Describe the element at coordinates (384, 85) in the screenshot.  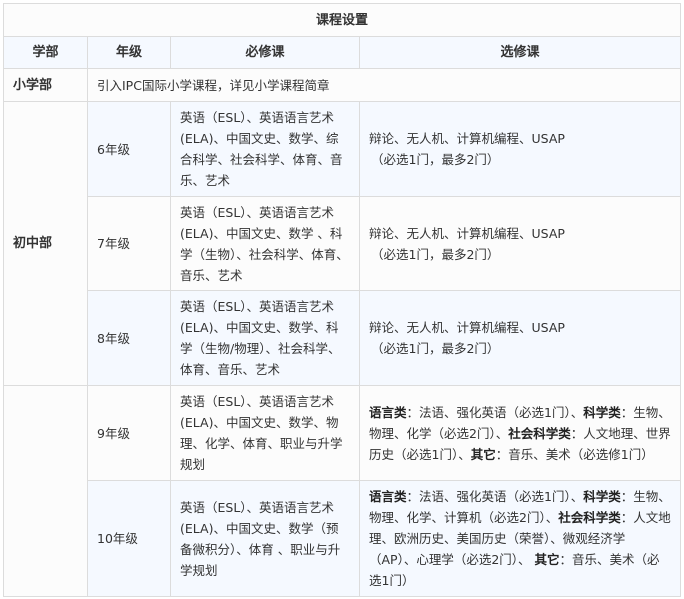
I see `primary-description: 引入IPC国际小学课程，详见小学课程简章` at that location.